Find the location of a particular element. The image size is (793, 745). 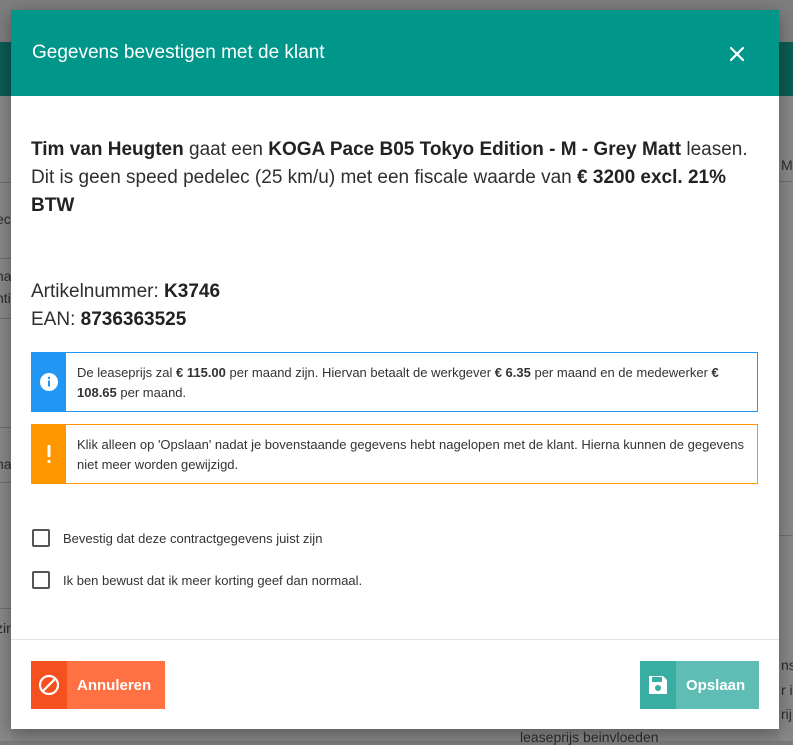

save-button: Opslaan is located at coordinates (699, 685).